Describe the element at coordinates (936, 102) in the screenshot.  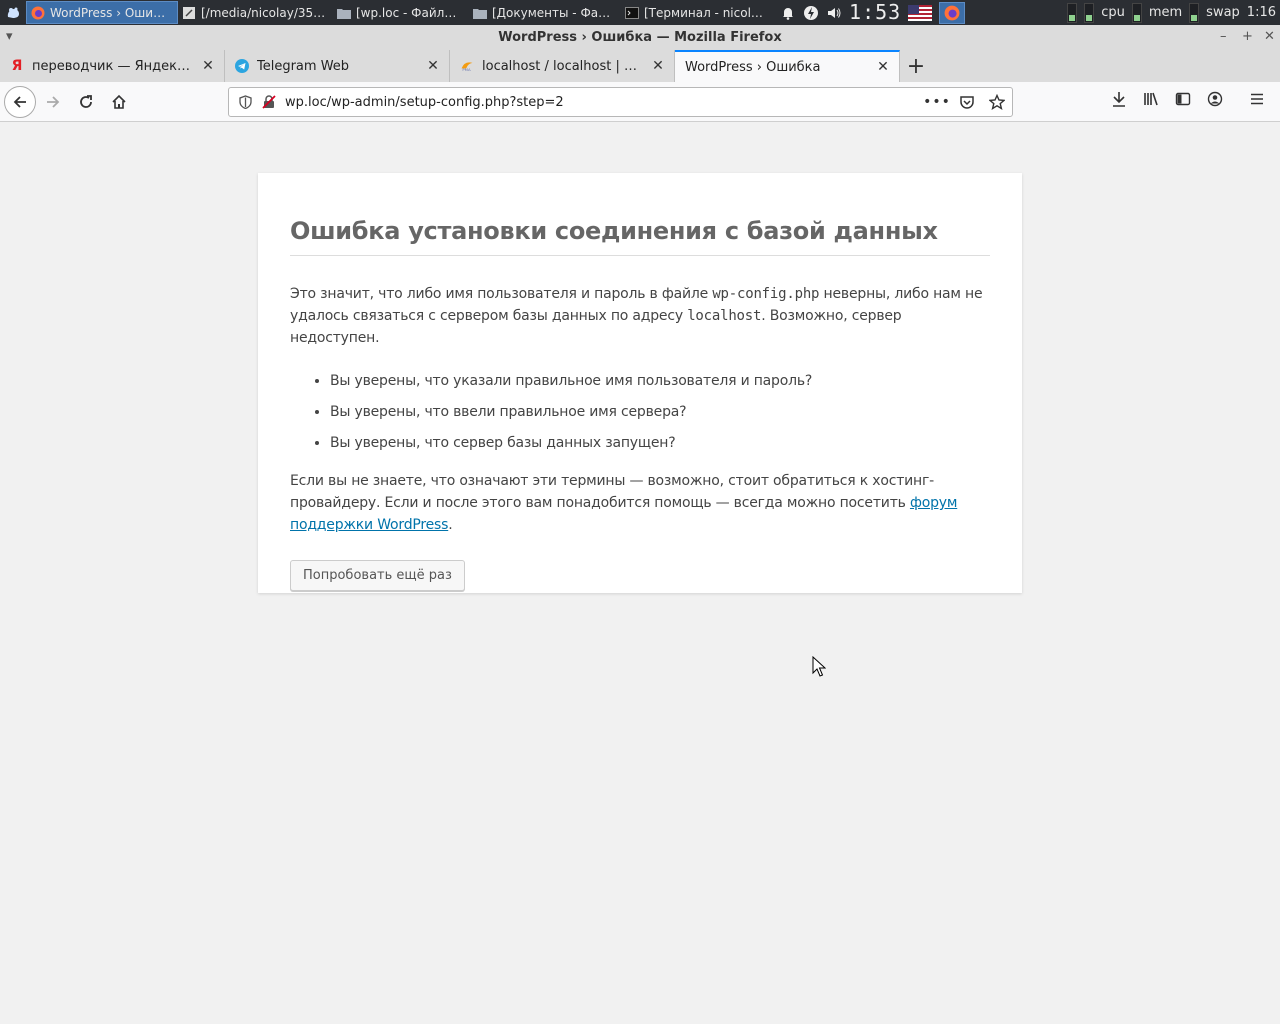
I see `page-actions-icon: •••` at that location.